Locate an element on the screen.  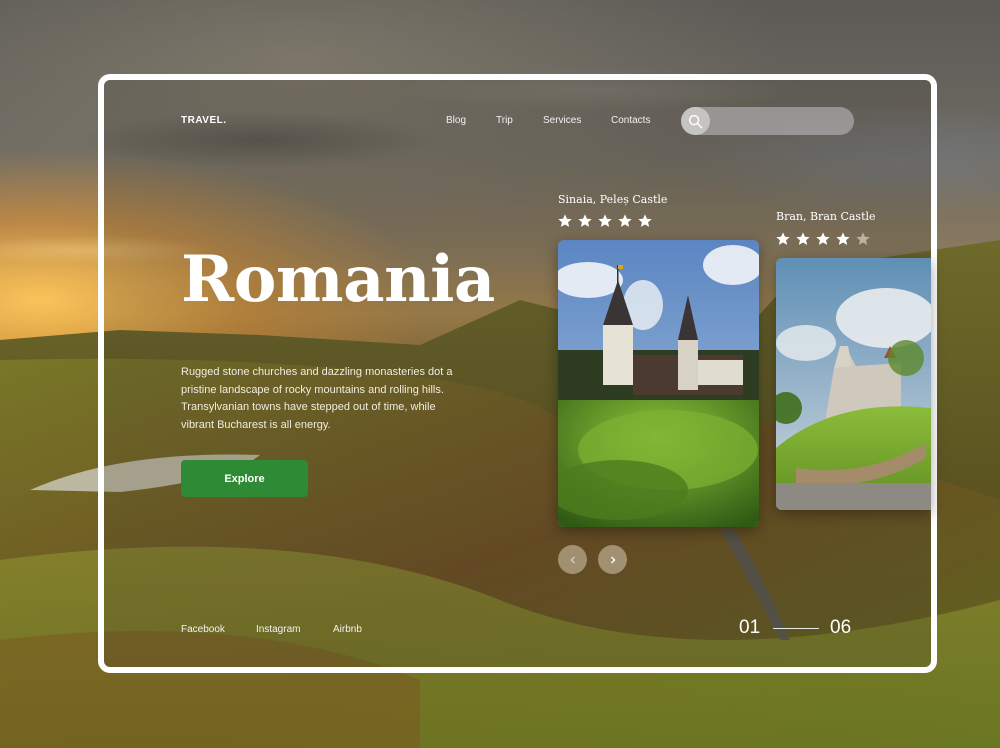
prev-slide-button is located at coordinates (572, 559).